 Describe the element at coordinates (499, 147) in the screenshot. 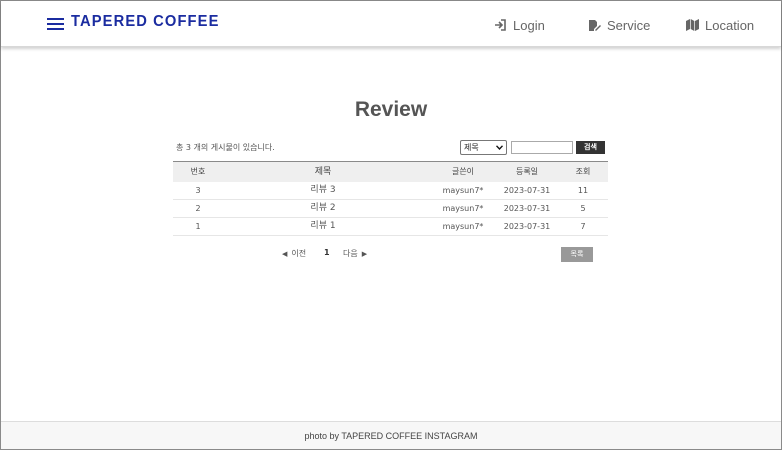

I see `chevron-down-icon` at that location.